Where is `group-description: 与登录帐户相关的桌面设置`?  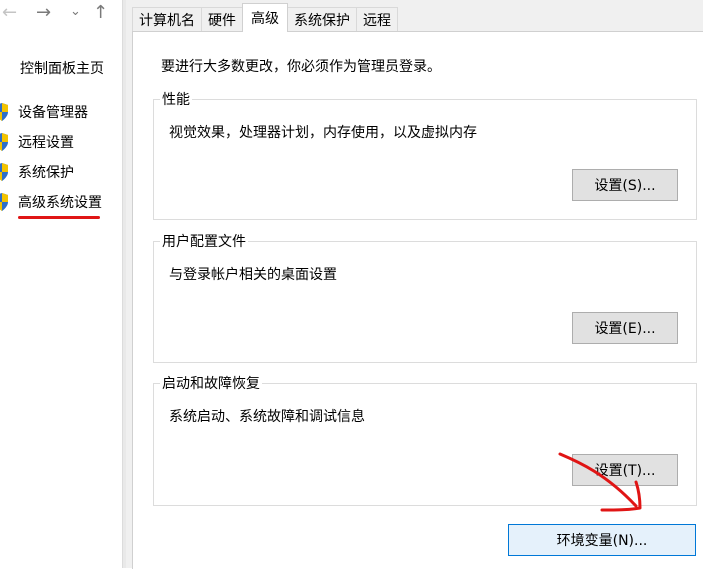
group-description: 与登录帐户相关的桌面设置 is located at coordinates (253, 275).